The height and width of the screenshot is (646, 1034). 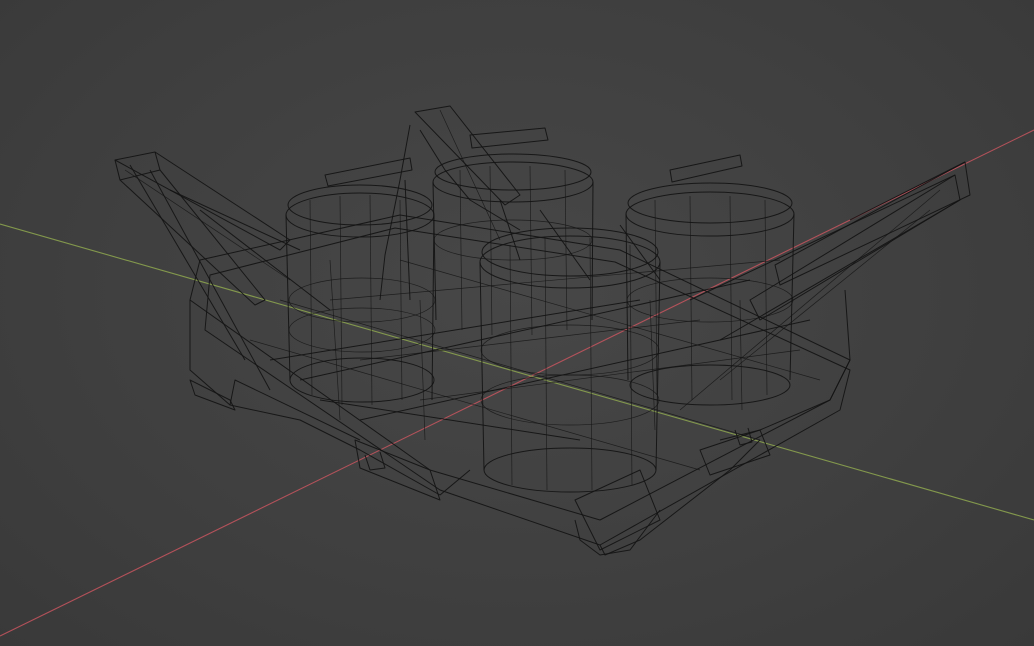 I want to click on center-boom, so click(x=533, y=203).